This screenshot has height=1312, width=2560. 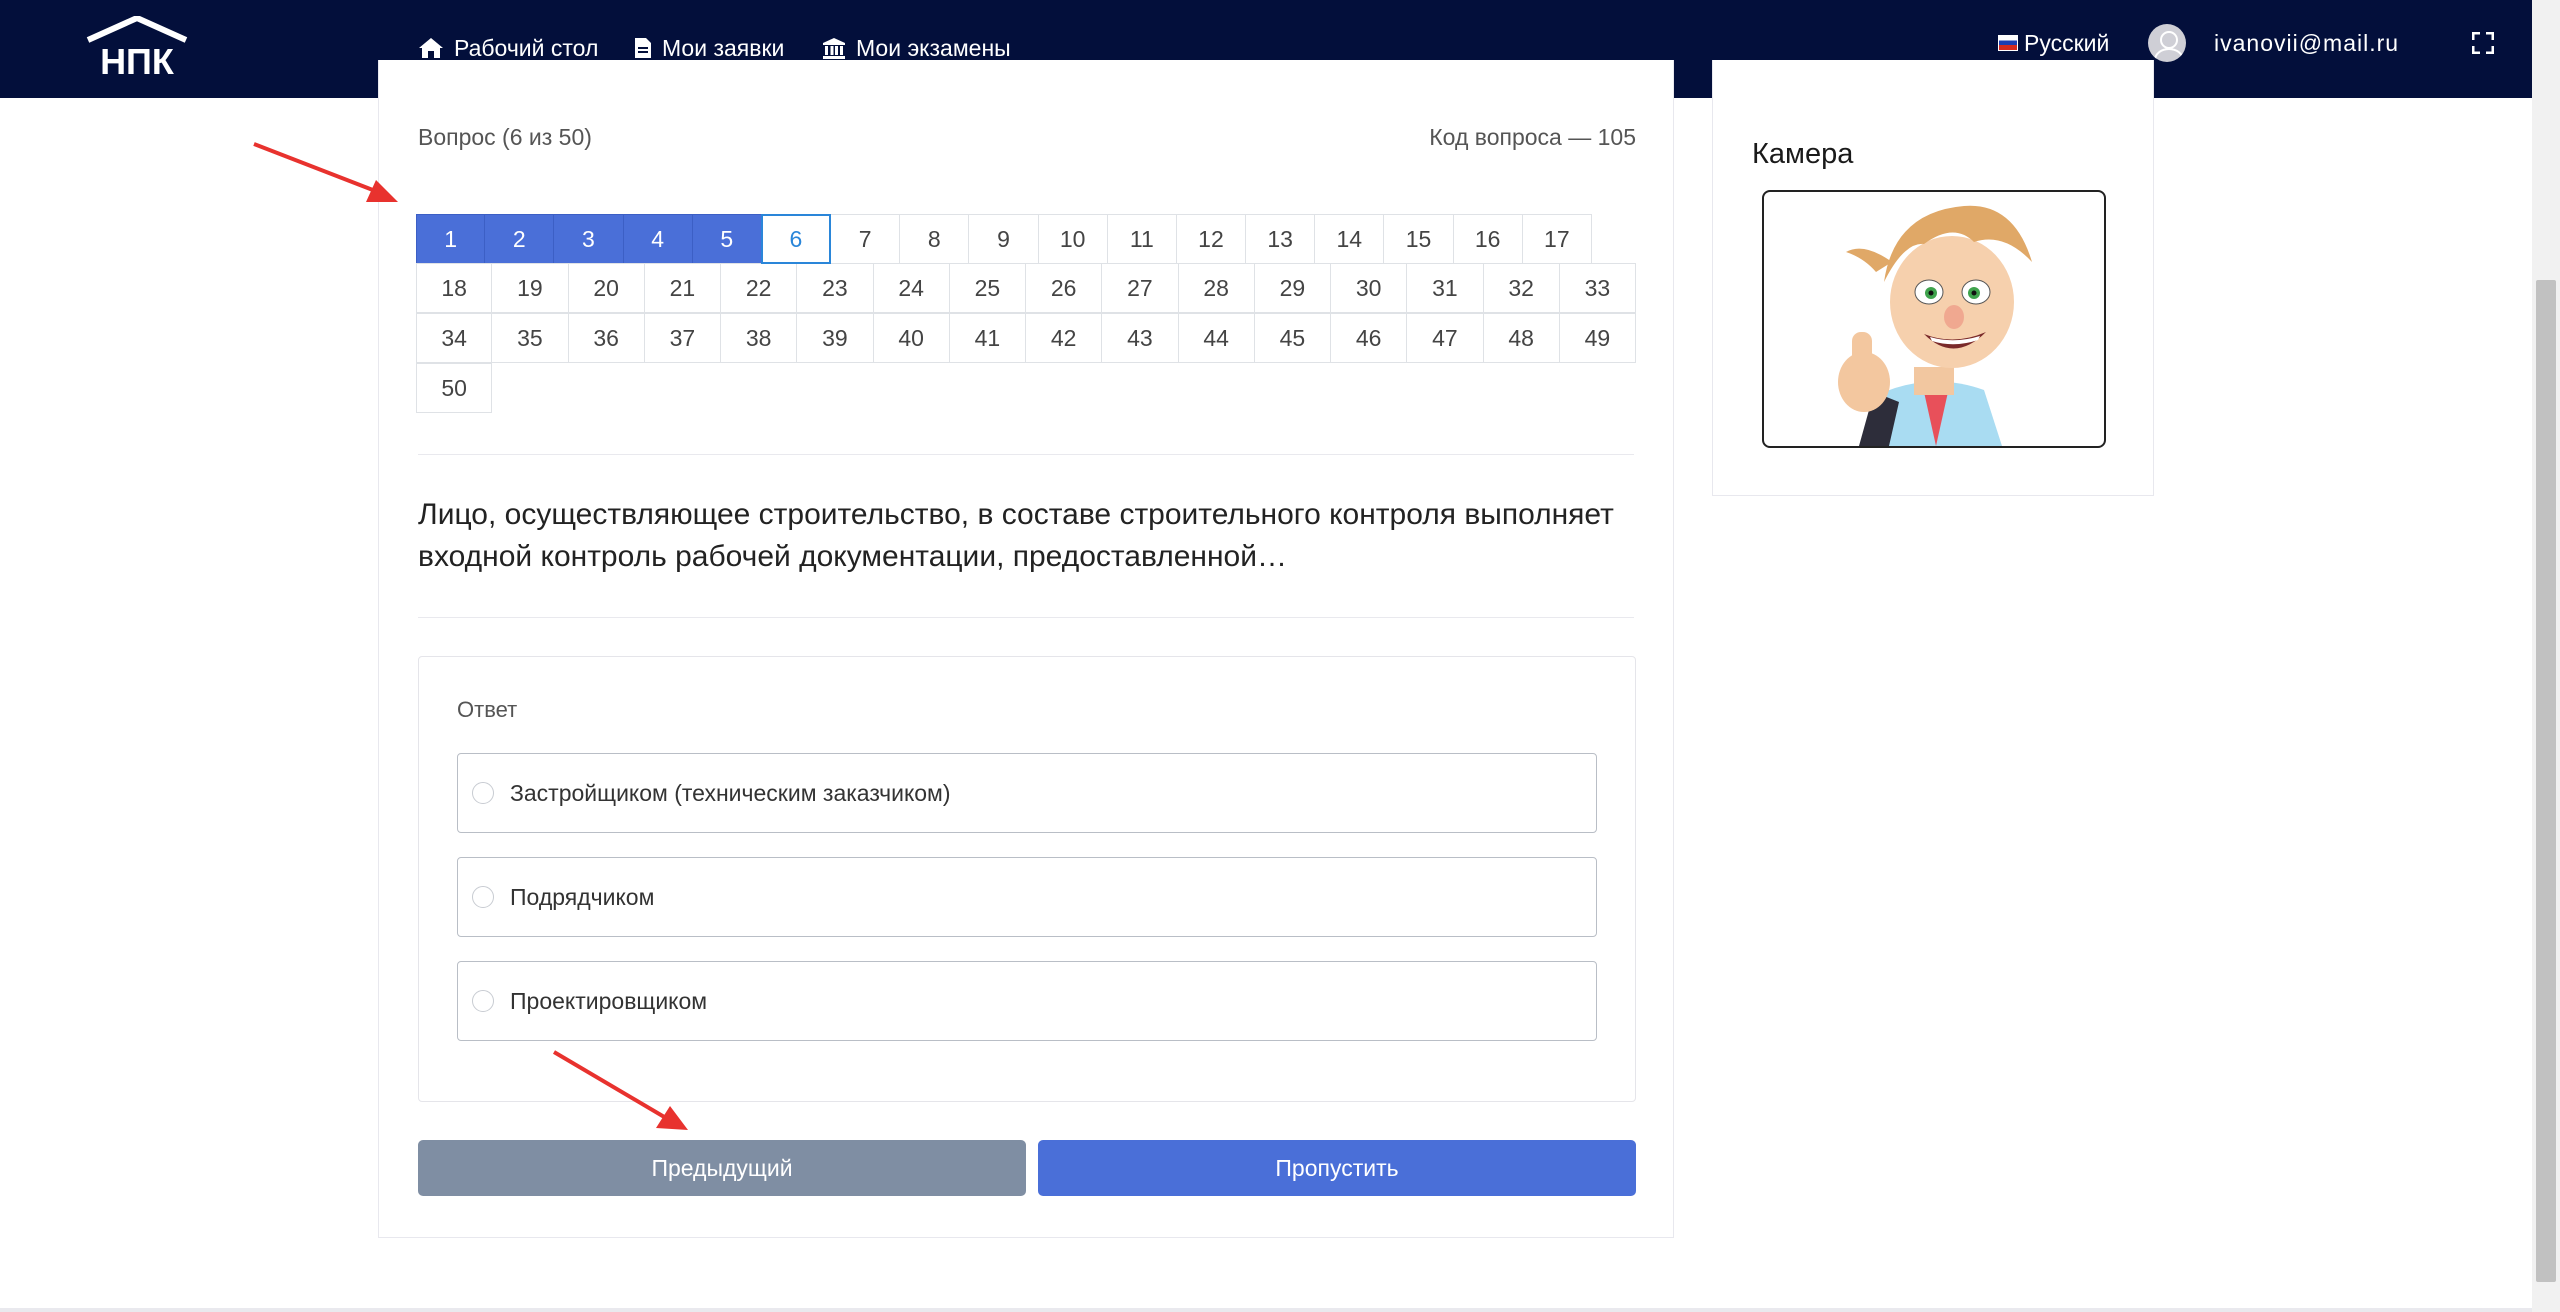 I want to click on language-label: Русский, so click(x=2067, y=42).